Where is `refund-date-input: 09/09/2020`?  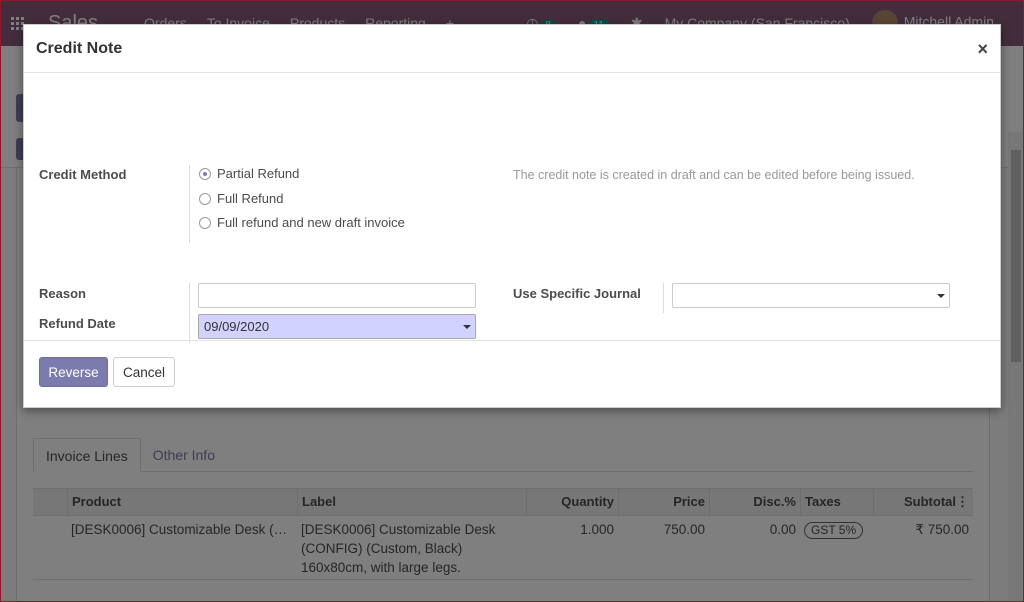 refund-date-input: 09/09/2020 is located at coordinates (337, 326).